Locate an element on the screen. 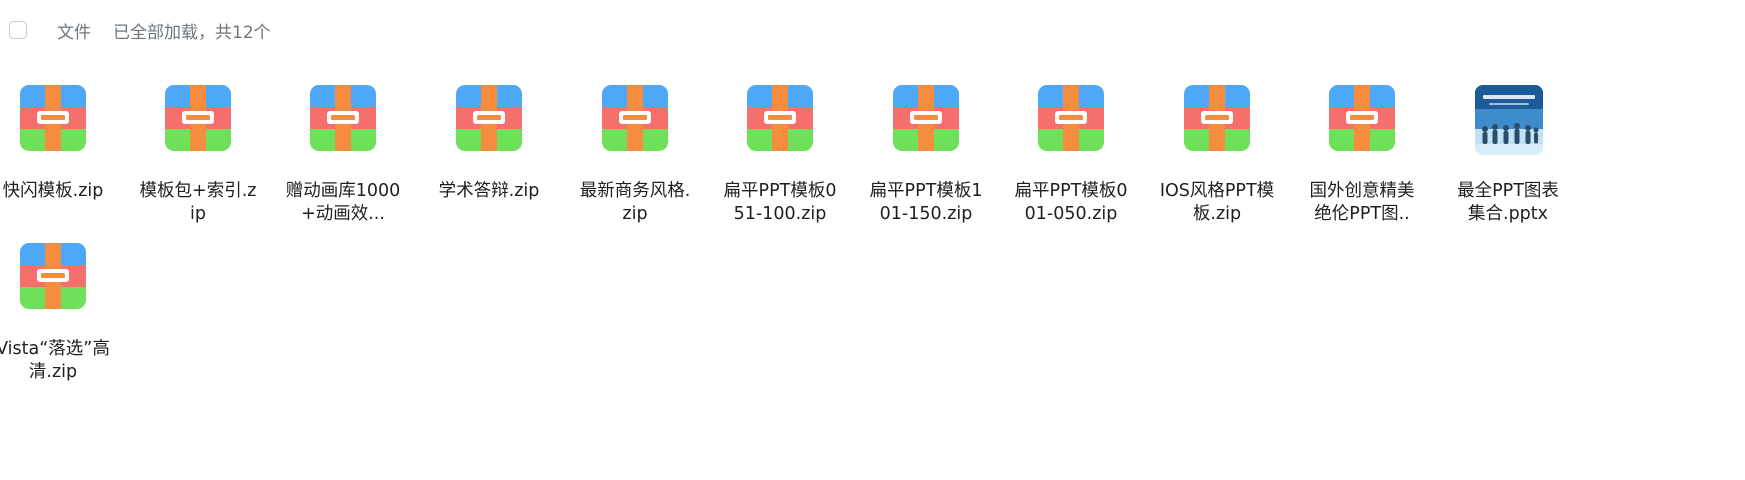  presentation-thumbnail is located at coordinates (1509, 120).